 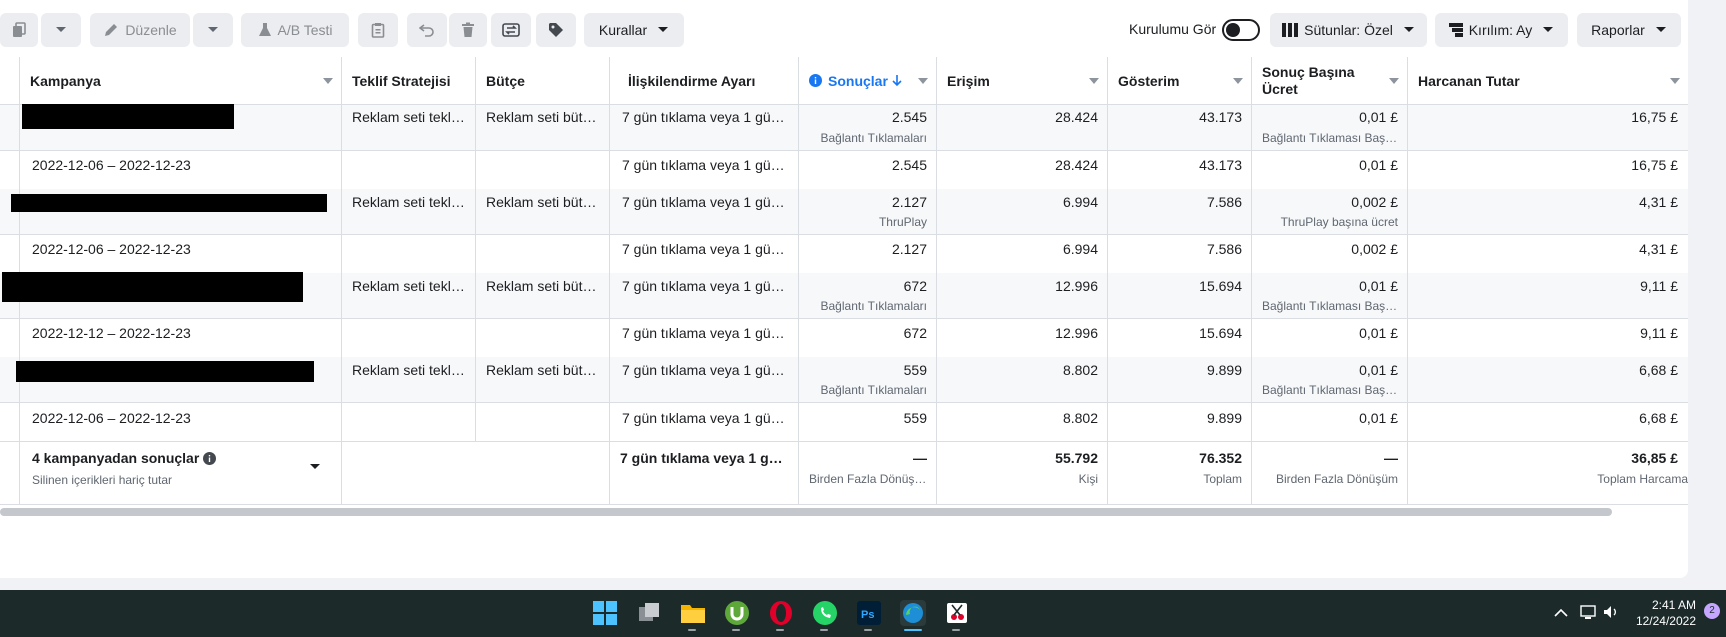 I want to click on edit-dropdown-button, so click(x=213, y=30).